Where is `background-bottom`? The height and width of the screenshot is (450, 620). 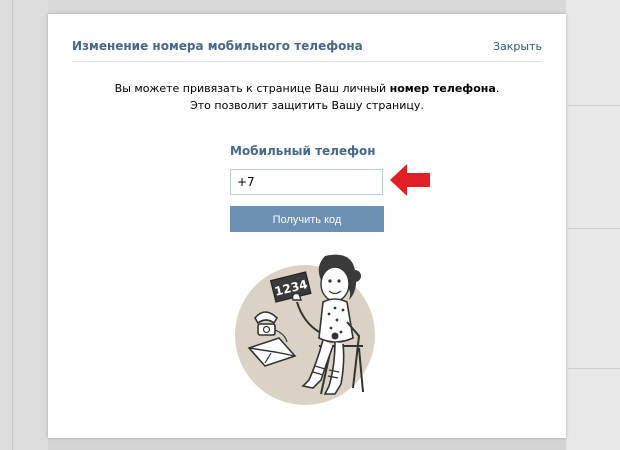 background-bottom is located at coordinates (307, 444).